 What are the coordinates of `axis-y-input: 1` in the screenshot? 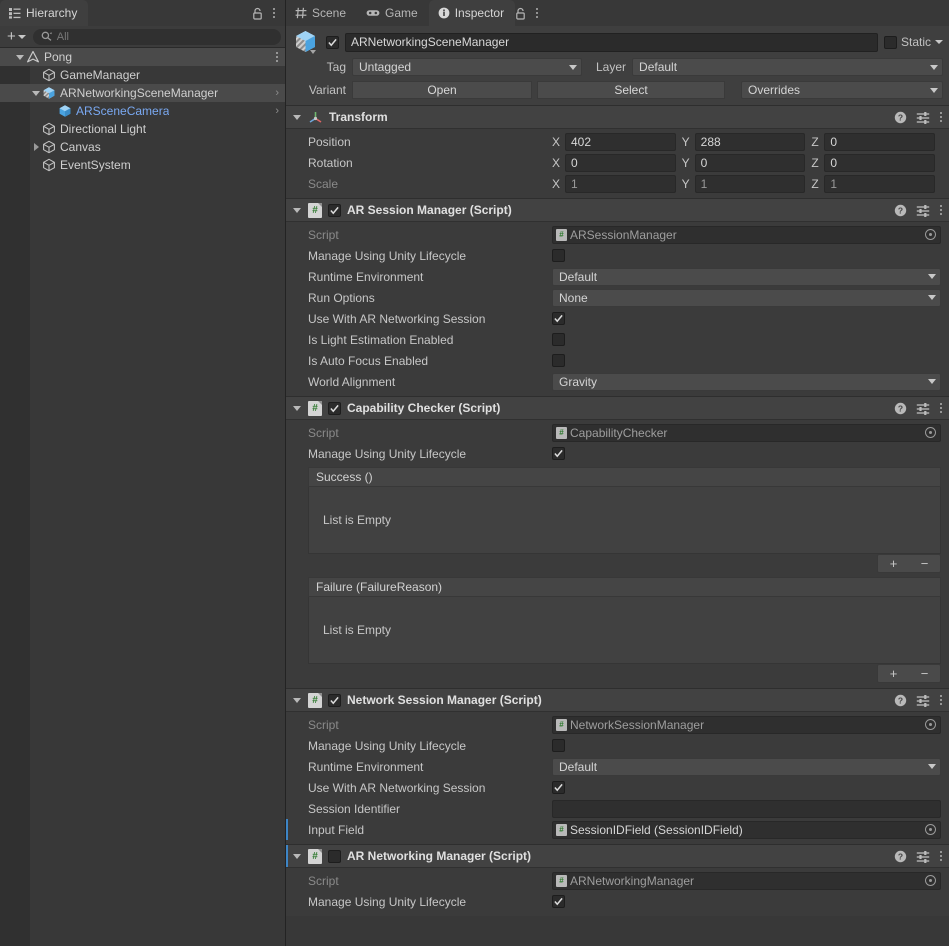 It's located at (750, 183).